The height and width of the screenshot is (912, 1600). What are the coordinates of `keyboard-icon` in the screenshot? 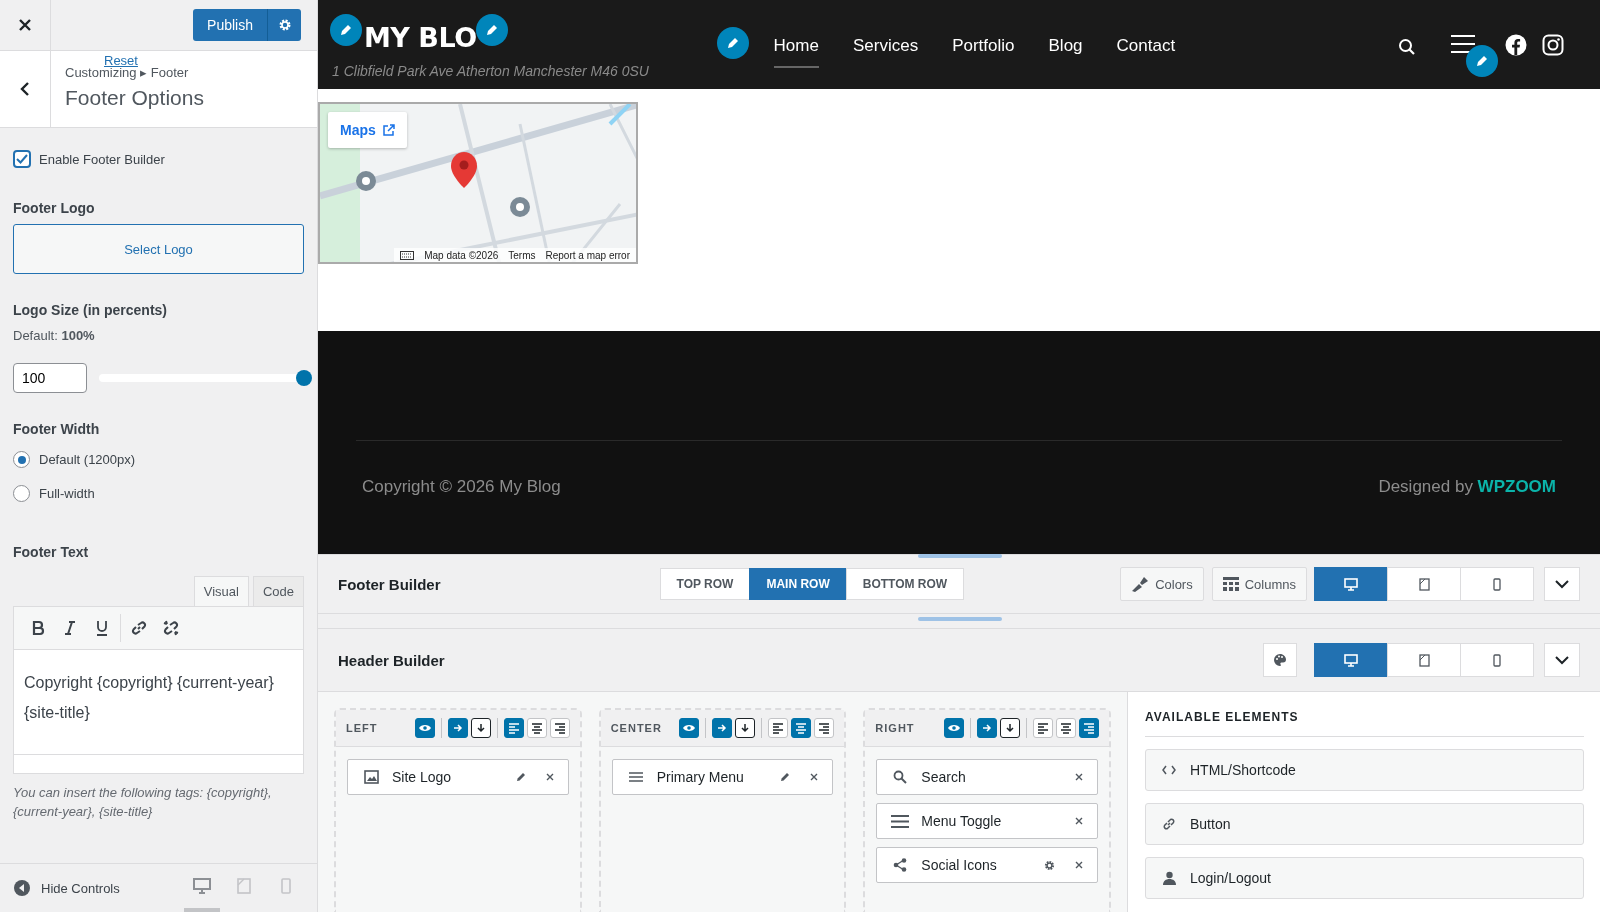 It's located at (407, 255).